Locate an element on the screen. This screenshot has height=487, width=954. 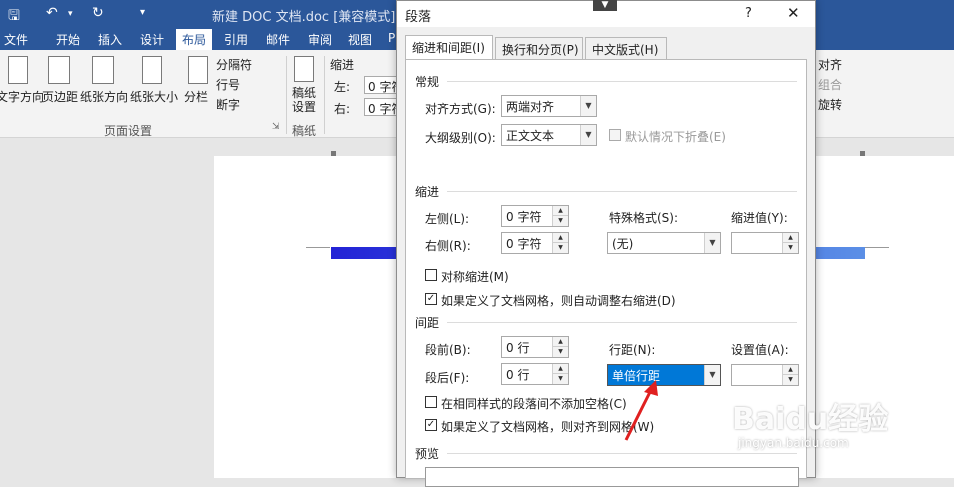
tab-more: P is located at coordinates (391, 38).